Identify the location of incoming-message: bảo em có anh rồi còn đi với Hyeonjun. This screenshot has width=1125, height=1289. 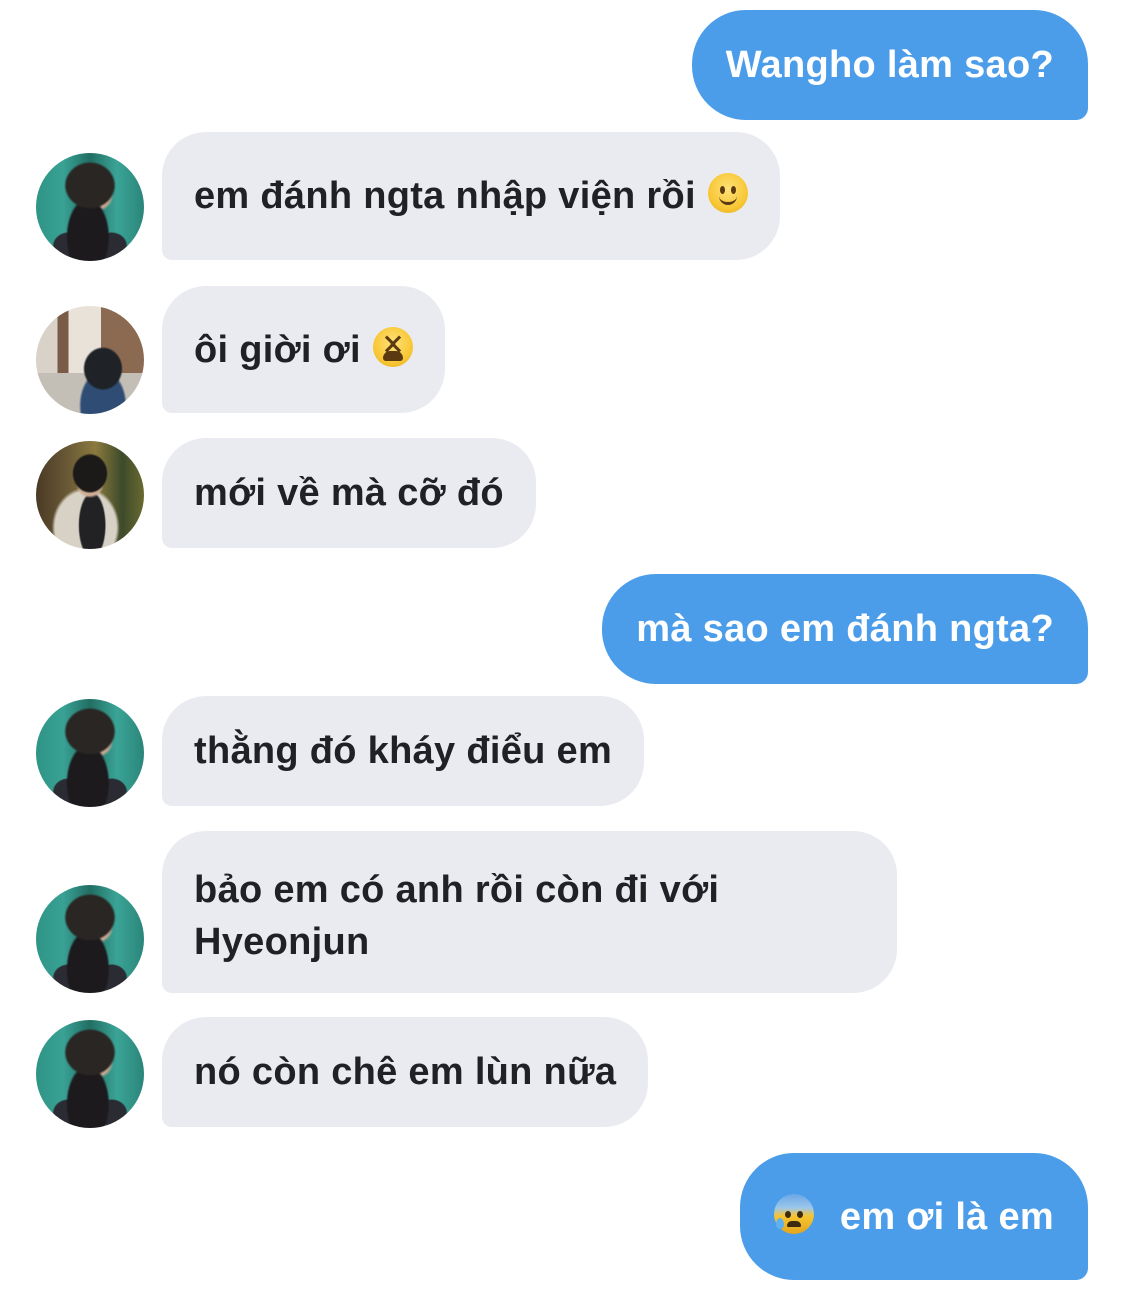
(529, 912).